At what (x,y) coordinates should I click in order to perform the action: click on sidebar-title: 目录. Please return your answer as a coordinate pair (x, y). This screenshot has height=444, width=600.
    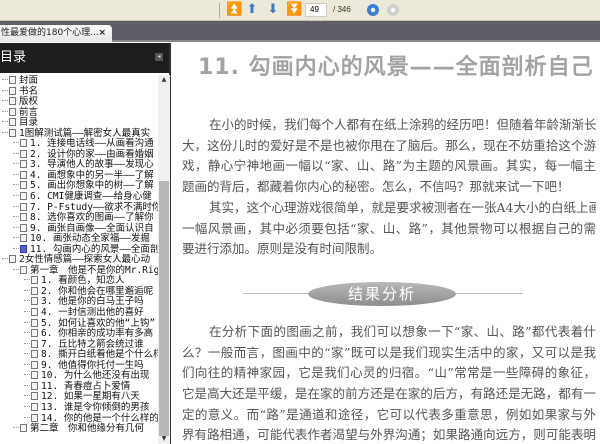
    Looking at the image, I should click on (13, 57).